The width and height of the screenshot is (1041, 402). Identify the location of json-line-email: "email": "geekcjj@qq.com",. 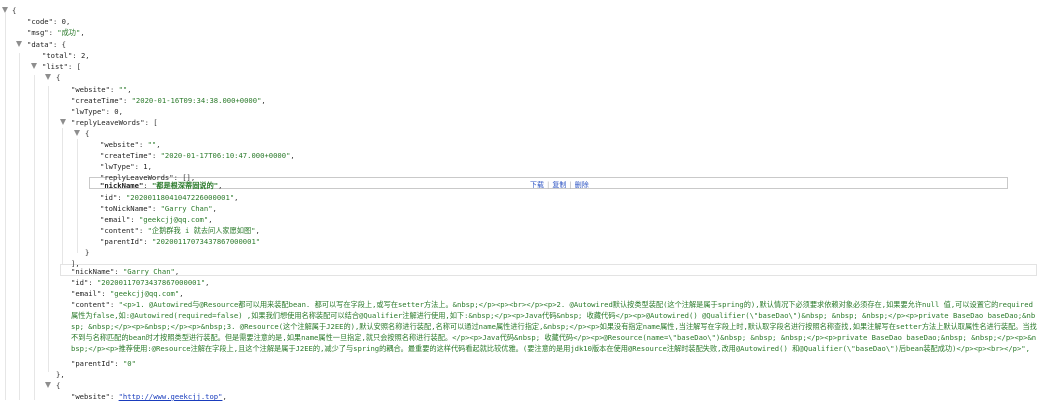
(127, 293).